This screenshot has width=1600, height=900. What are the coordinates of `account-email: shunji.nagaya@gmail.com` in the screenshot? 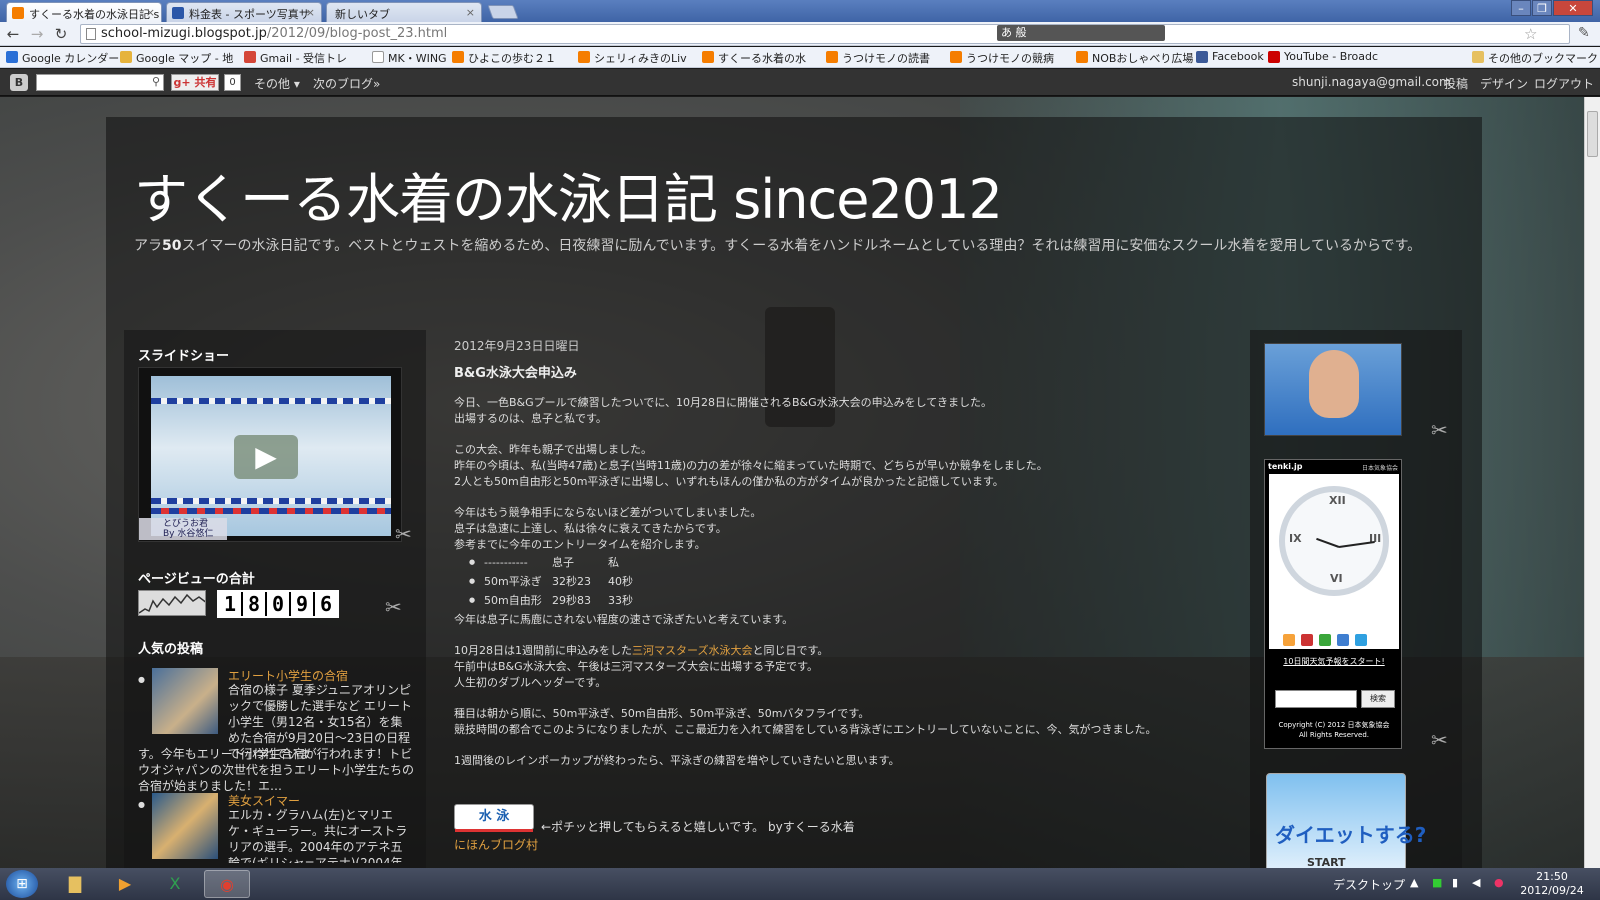 It's located at (1371, 82).